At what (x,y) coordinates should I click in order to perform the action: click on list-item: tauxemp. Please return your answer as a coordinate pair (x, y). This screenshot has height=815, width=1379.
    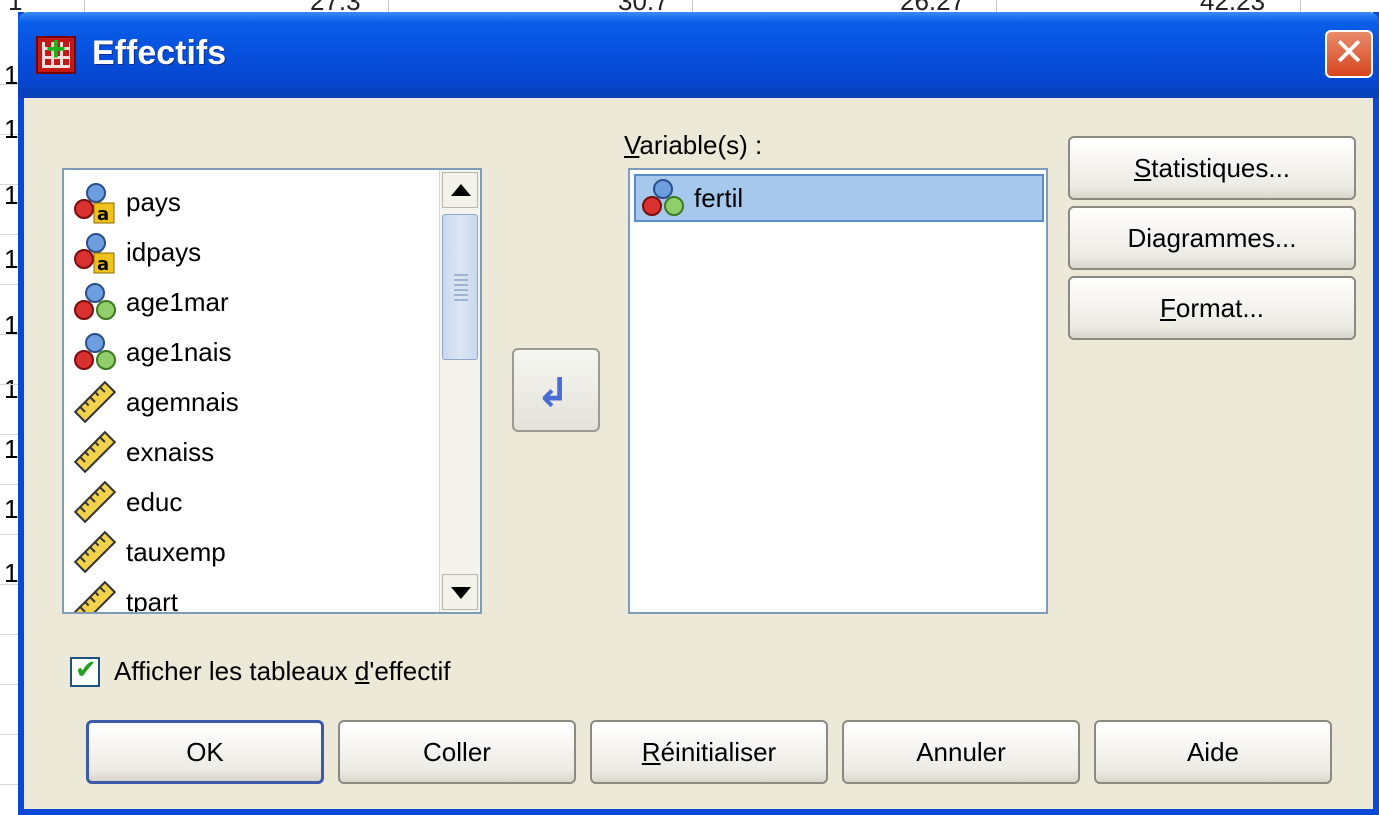
    Looking at the image, I should click on (149, 552).